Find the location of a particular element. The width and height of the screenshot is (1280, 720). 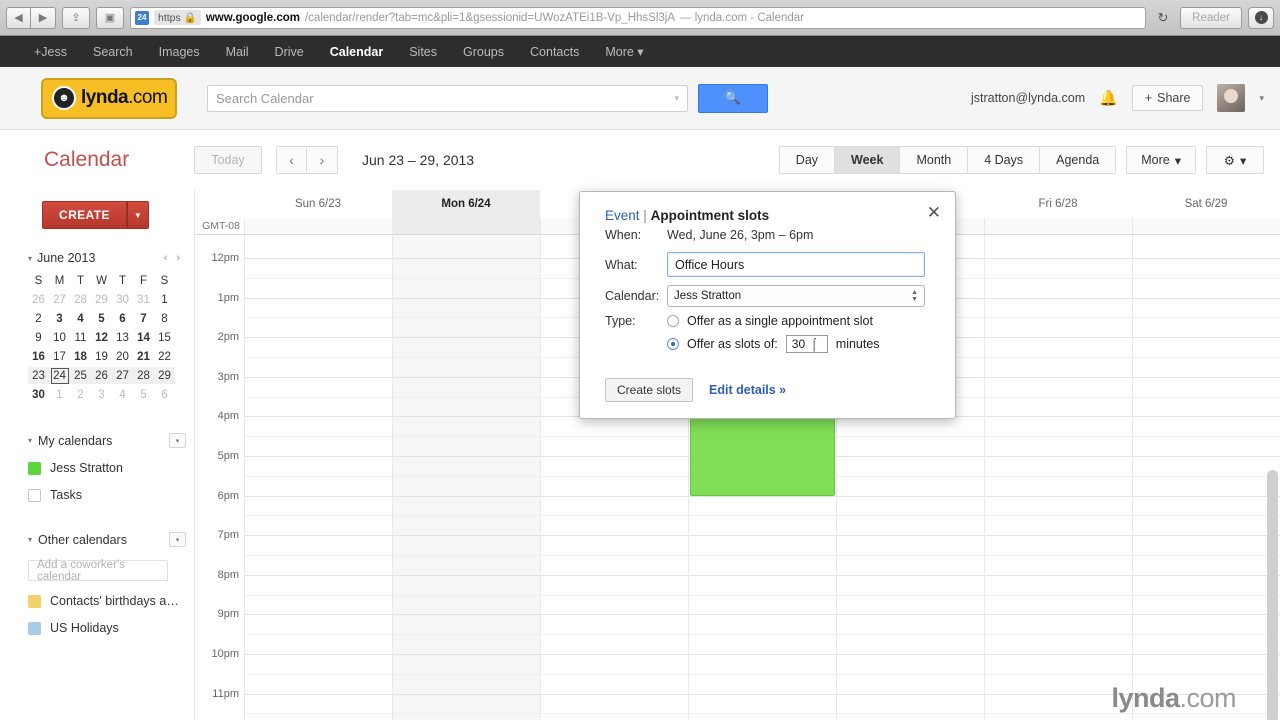

my-calendar-item: Tasks is located at coordinates (107, 495).